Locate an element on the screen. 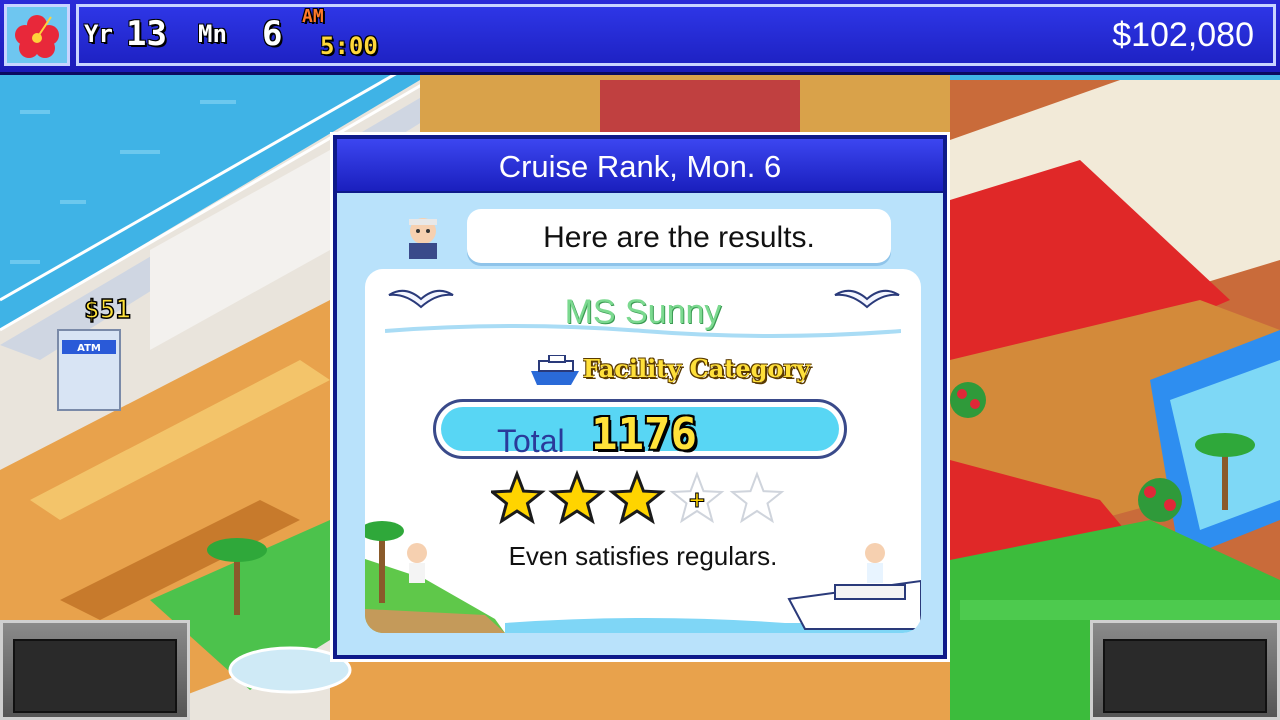 This screenshot has height=720, width=1280. star-empty-icon is located at coordinates (757, 497).